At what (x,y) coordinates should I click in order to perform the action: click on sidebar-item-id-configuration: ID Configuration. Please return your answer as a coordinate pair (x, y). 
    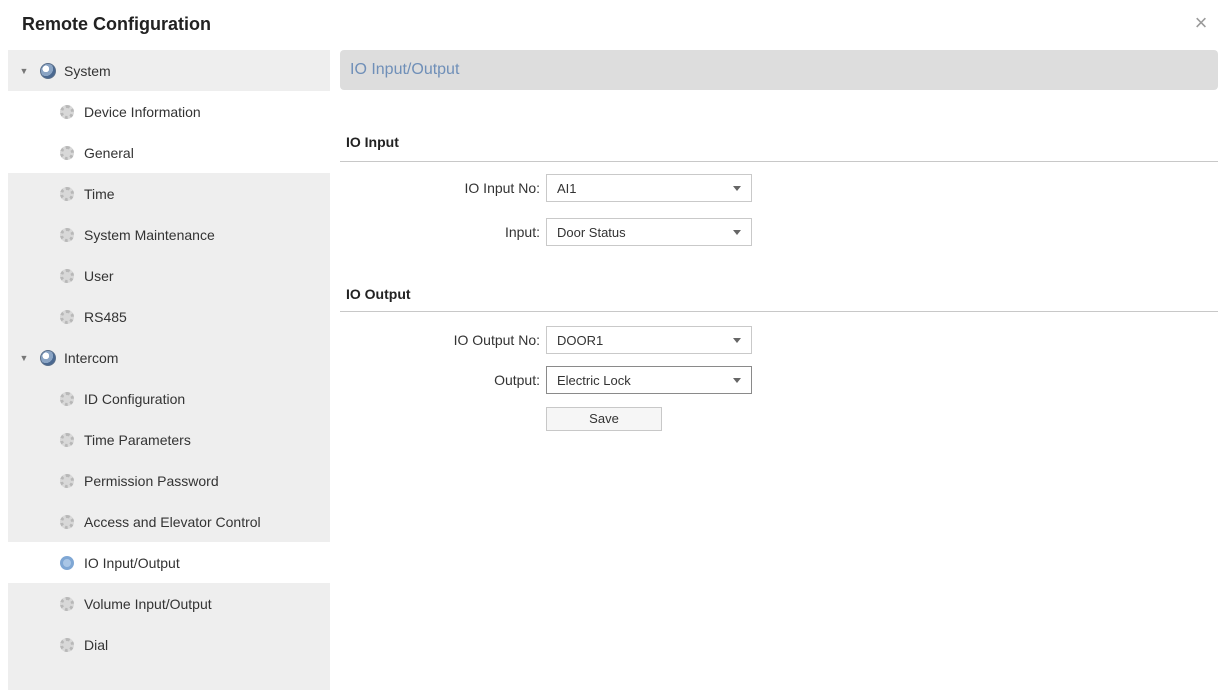
    Looking at the image, I should click on (169, 398).